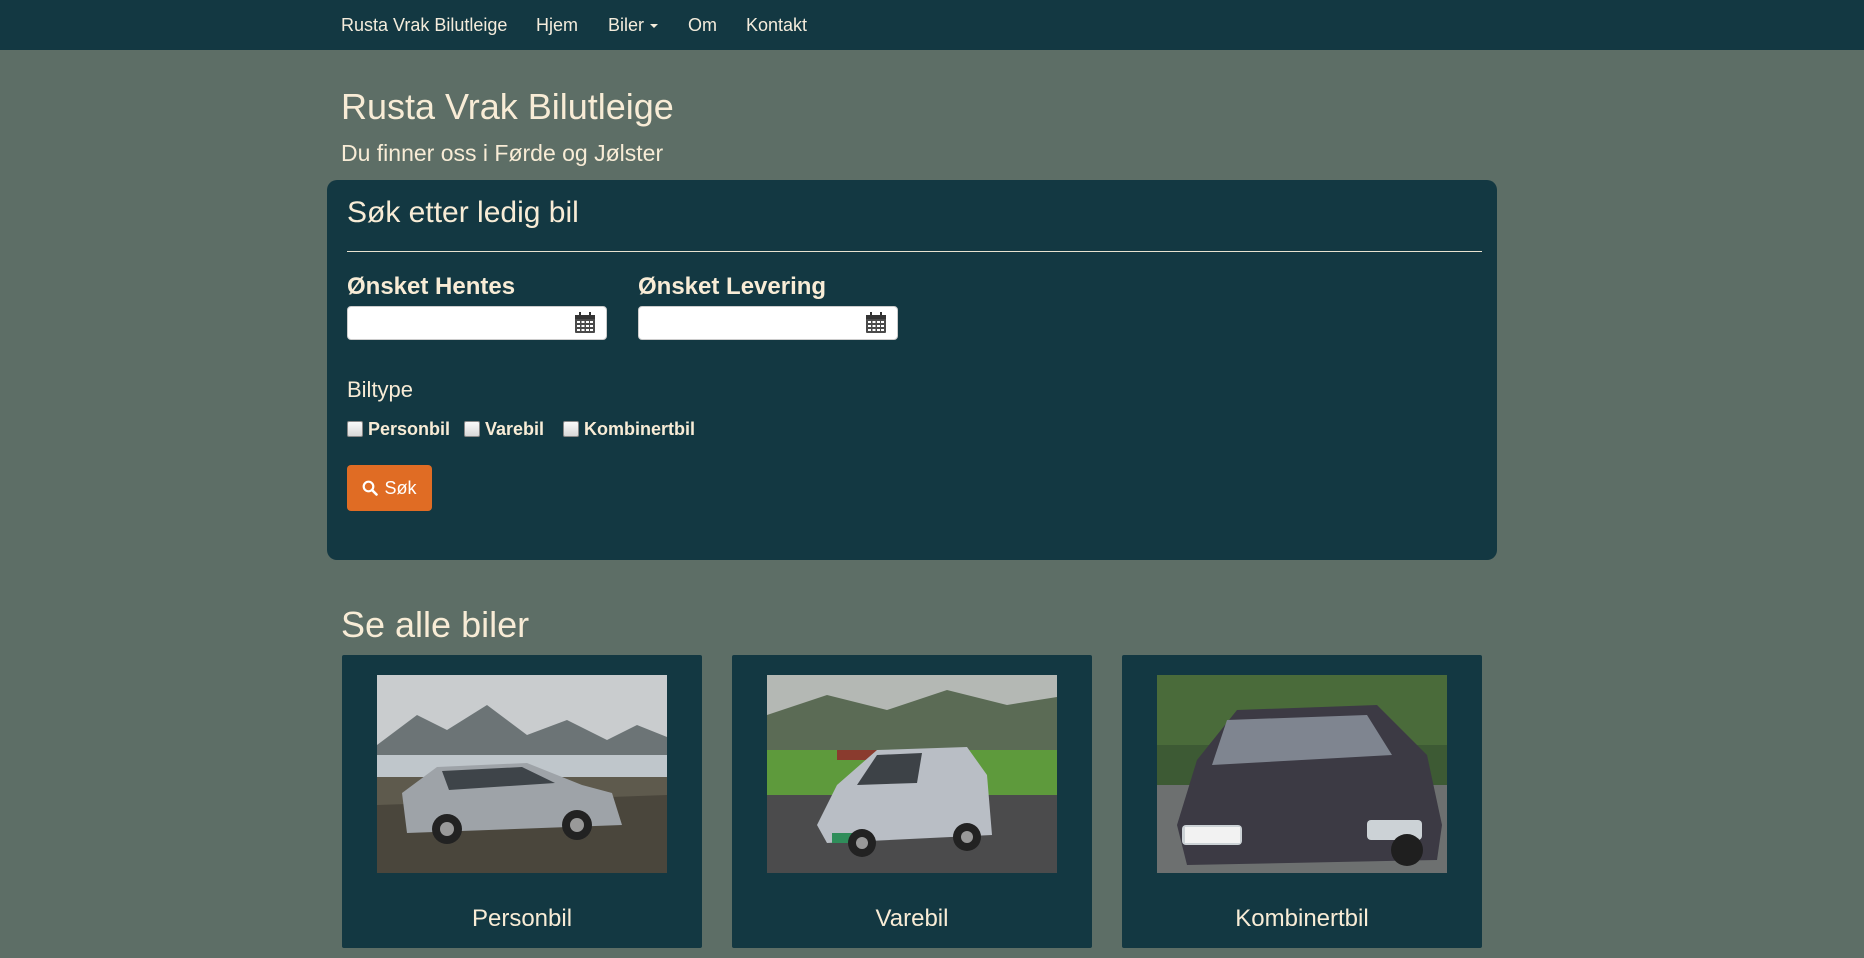 This screenshot has width=1864, height=958. What do you see at coordinates (507, 106) in the screenshot?
I see `page-title: Rusta Vrak Bilutleige` at bounding box center [507, 106].